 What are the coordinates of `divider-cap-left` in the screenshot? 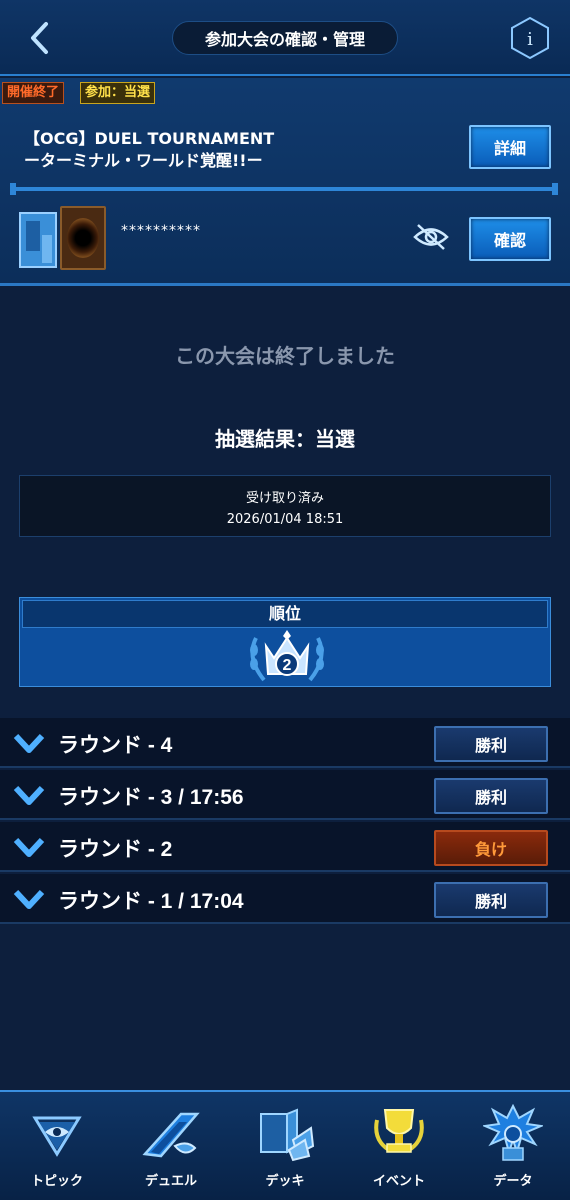 It's located at (13, 189).